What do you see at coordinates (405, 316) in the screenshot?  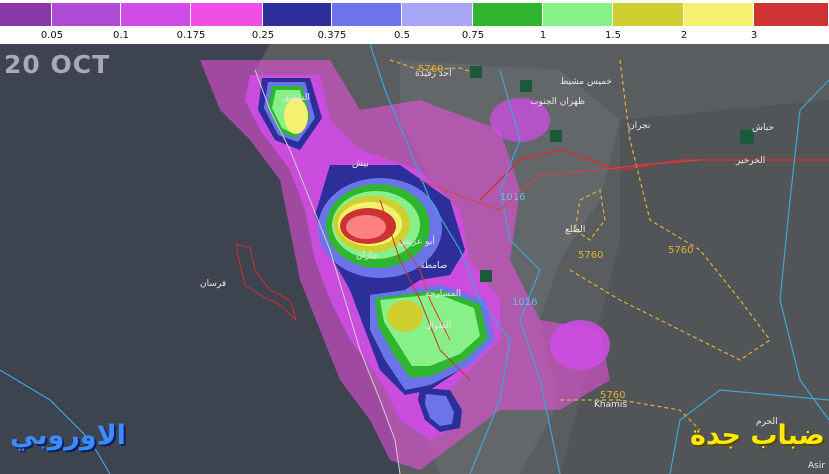 I see `precip-core-south-olive` at bounding box center [405, 316].